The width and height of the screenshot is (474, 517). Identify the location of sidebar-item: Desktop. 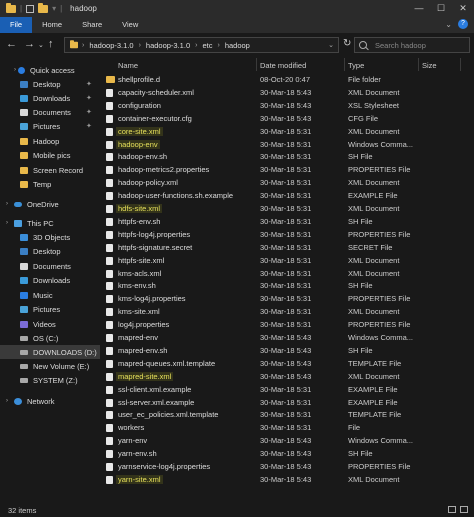
(30, 251).